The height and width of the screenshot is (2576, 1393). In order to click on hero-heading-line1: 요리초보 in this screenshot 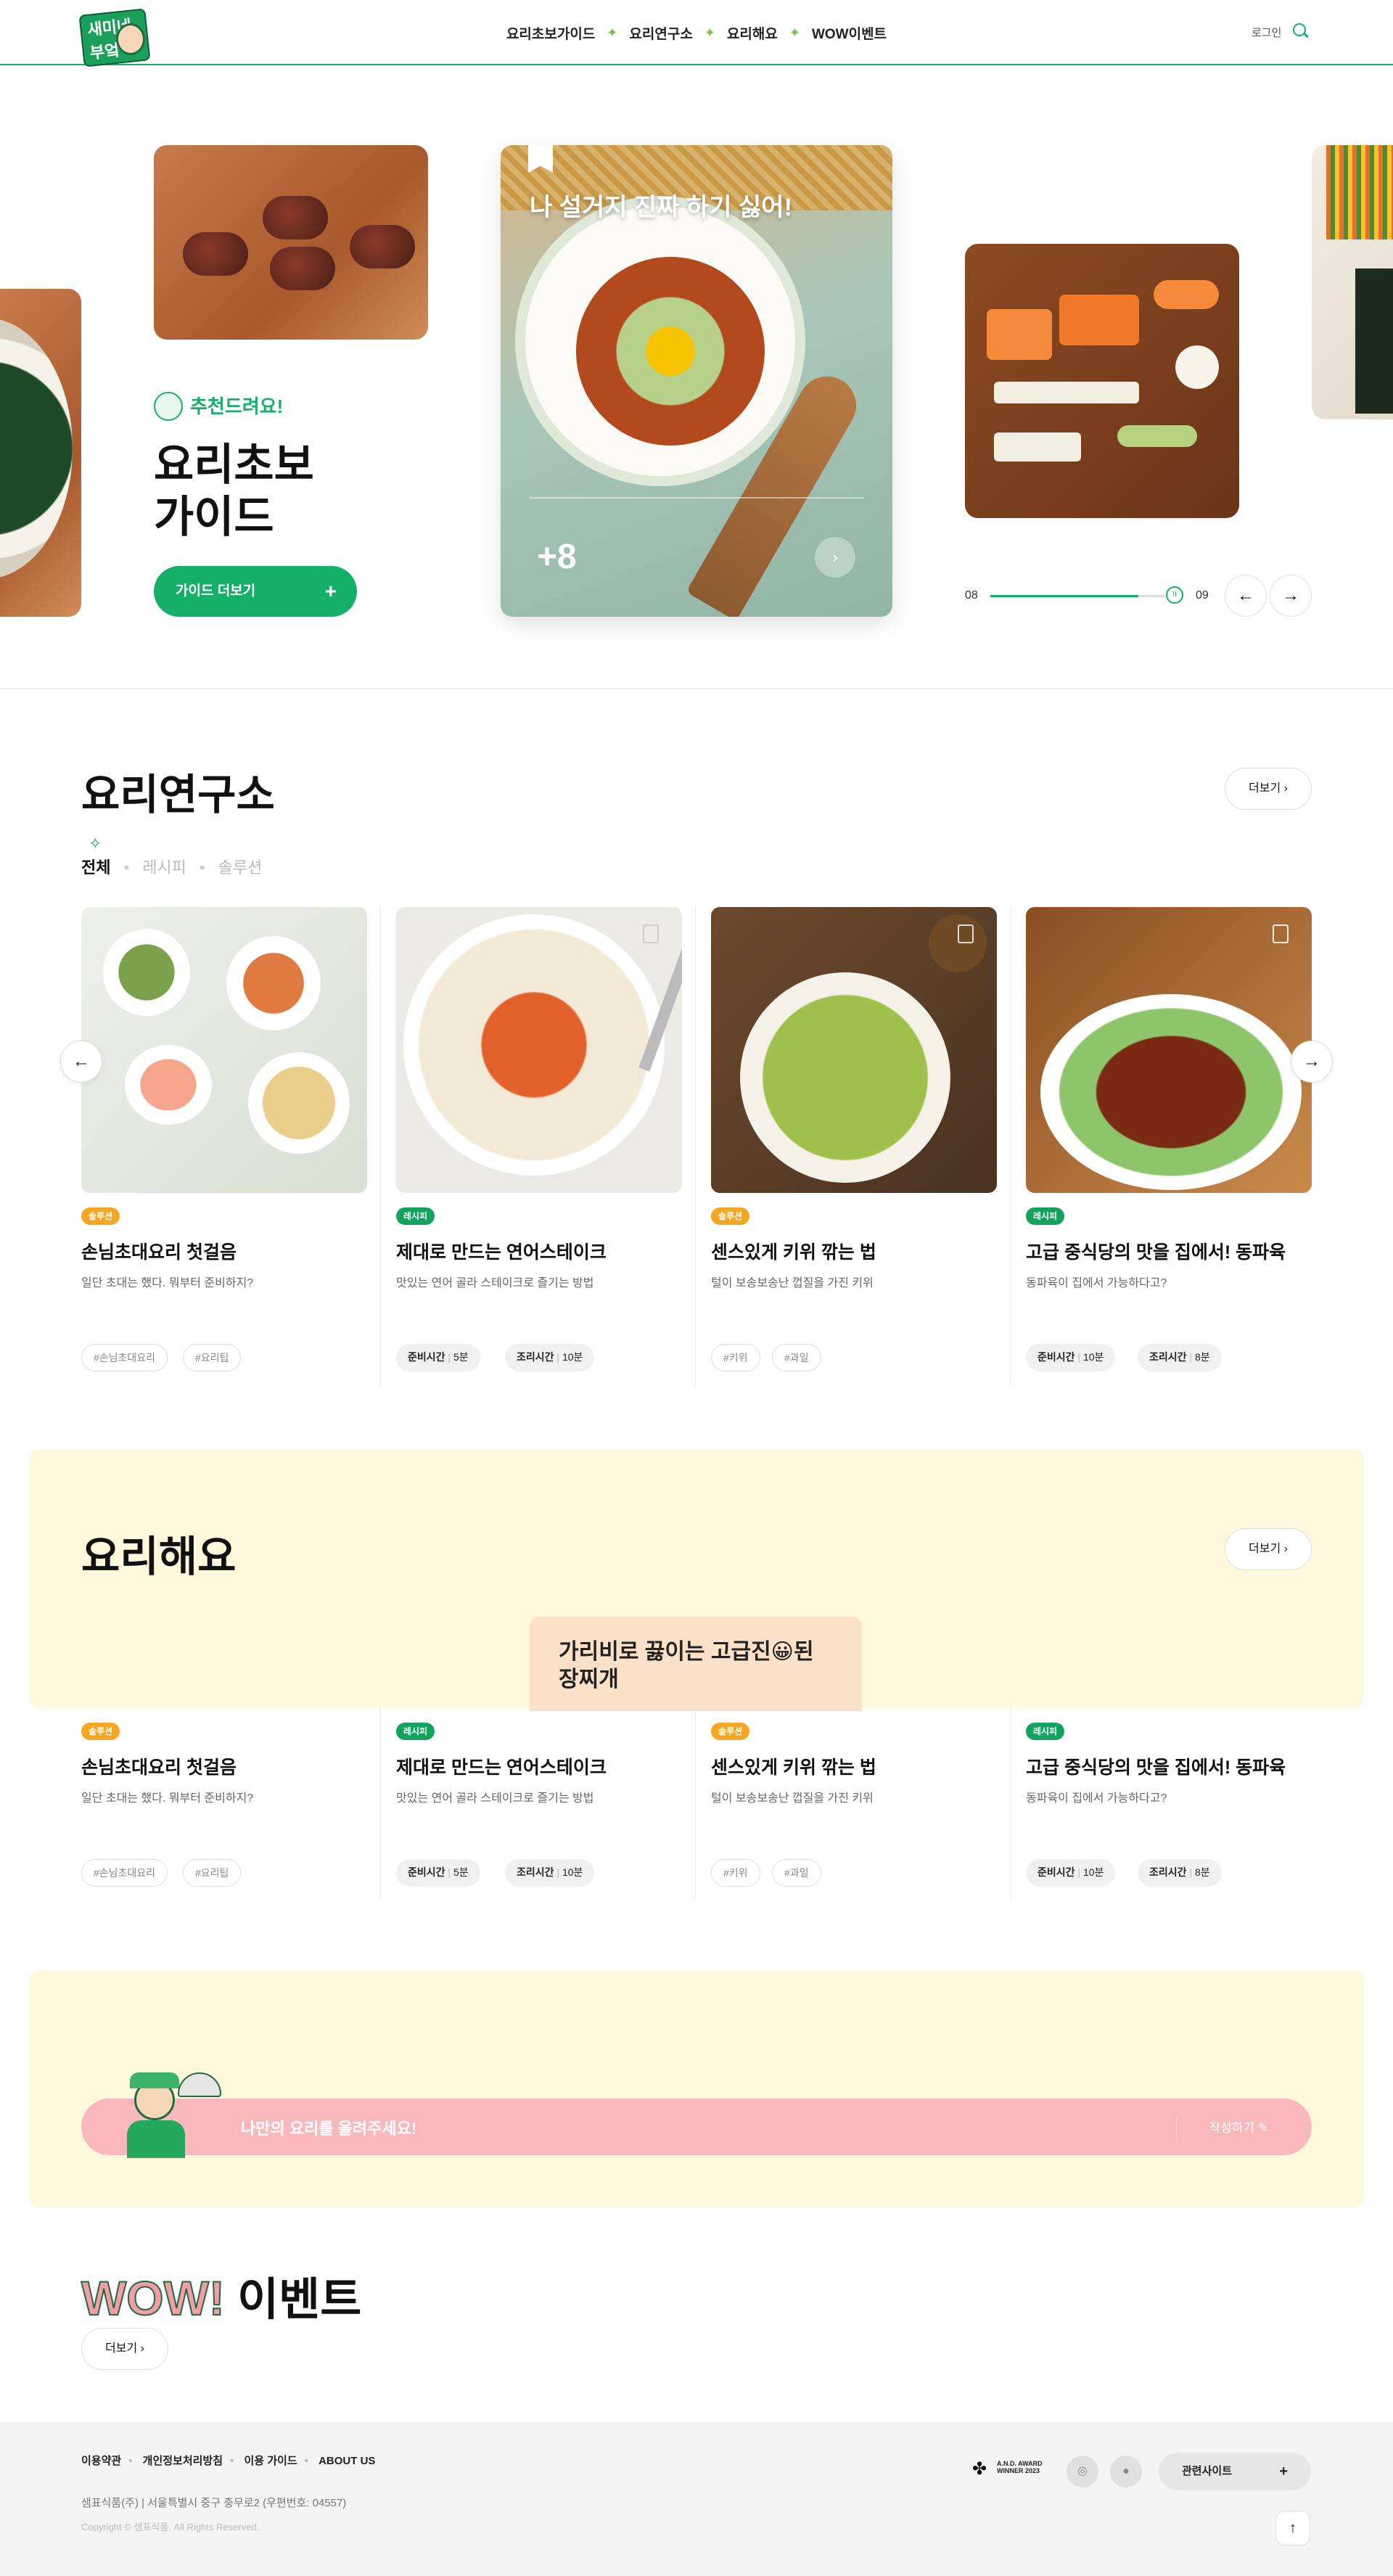, I will do `click(234, 464)`.